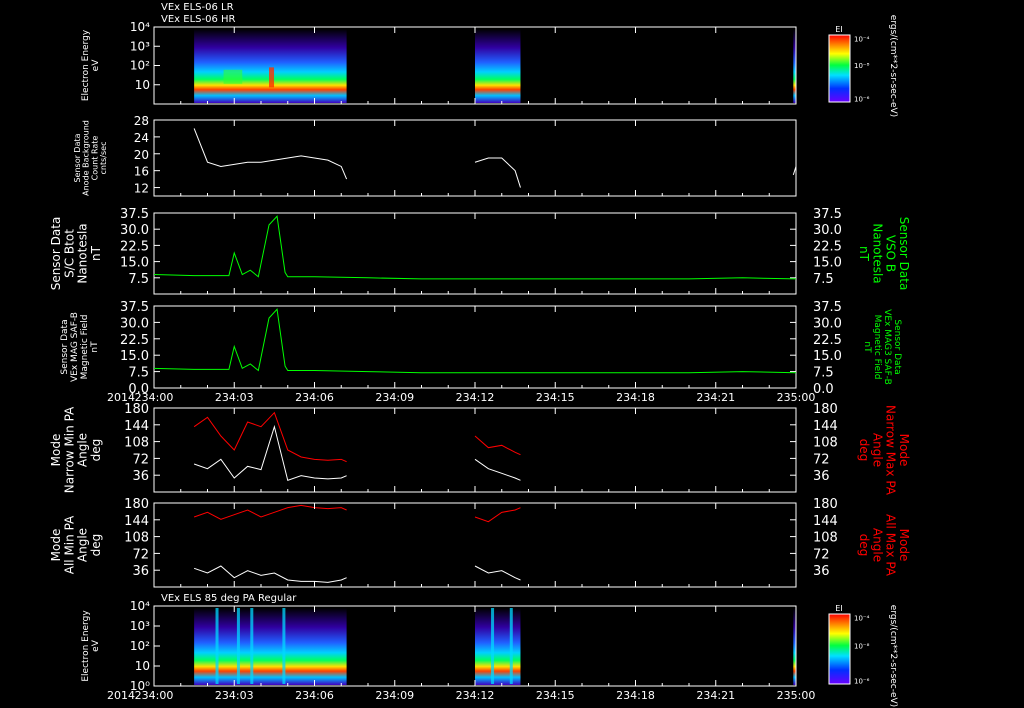 The height and width of the screenshot is (708, 1024). I want to click on panel5-ytitle-line-0: Mode, so click(56, 545).